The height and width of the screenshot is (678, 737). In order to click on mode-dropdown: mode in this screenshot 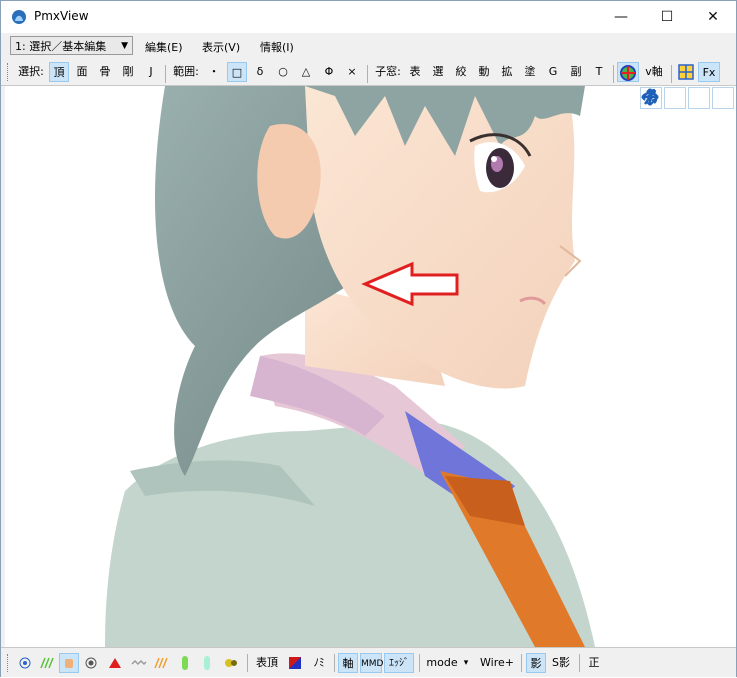, I will do `click(442, 663)`.